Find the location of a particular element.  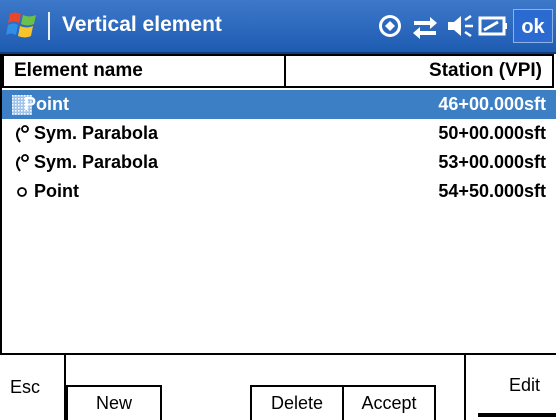

title-separator is located at coordinates (49, 26).